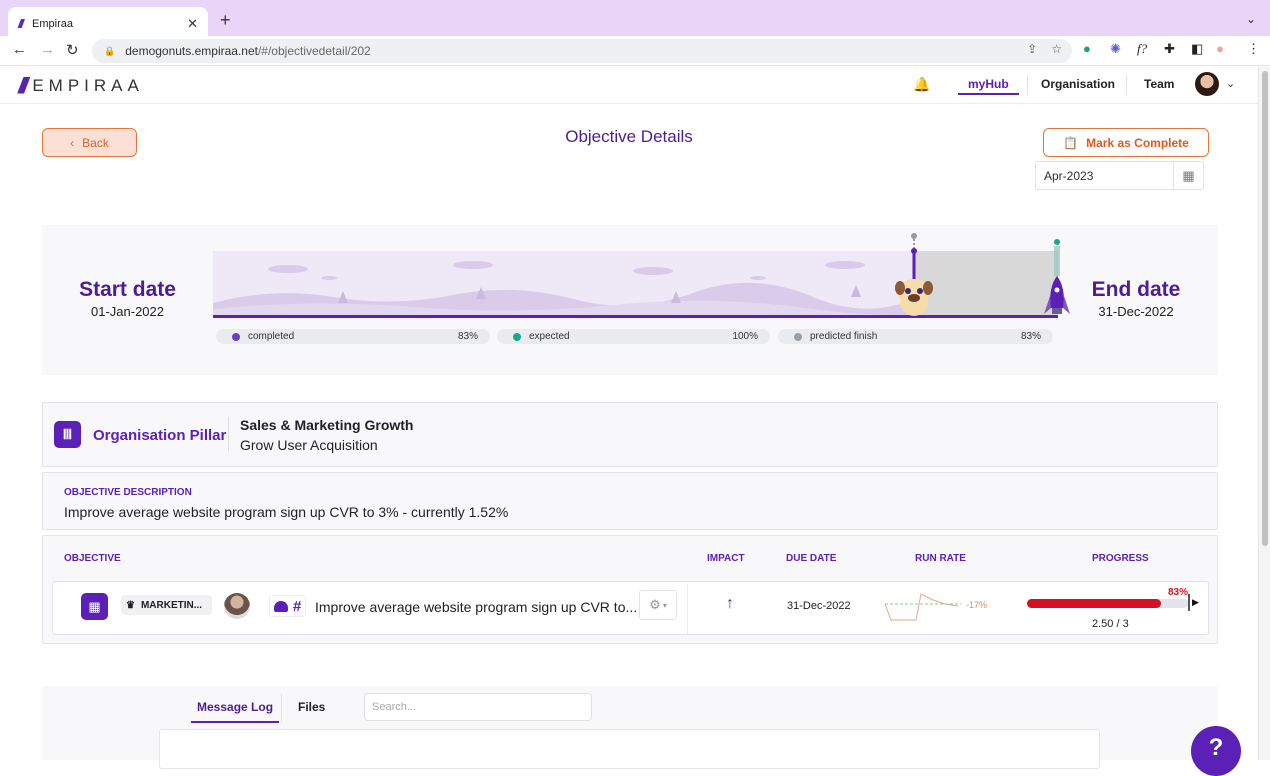 Image resolution: width=1270 pixels, height=776 pixels. What do you see at coordinates (1197, 49) in the screenshot?
I see `side-panel-icon: ◧` at bounding box center [1197, 49].